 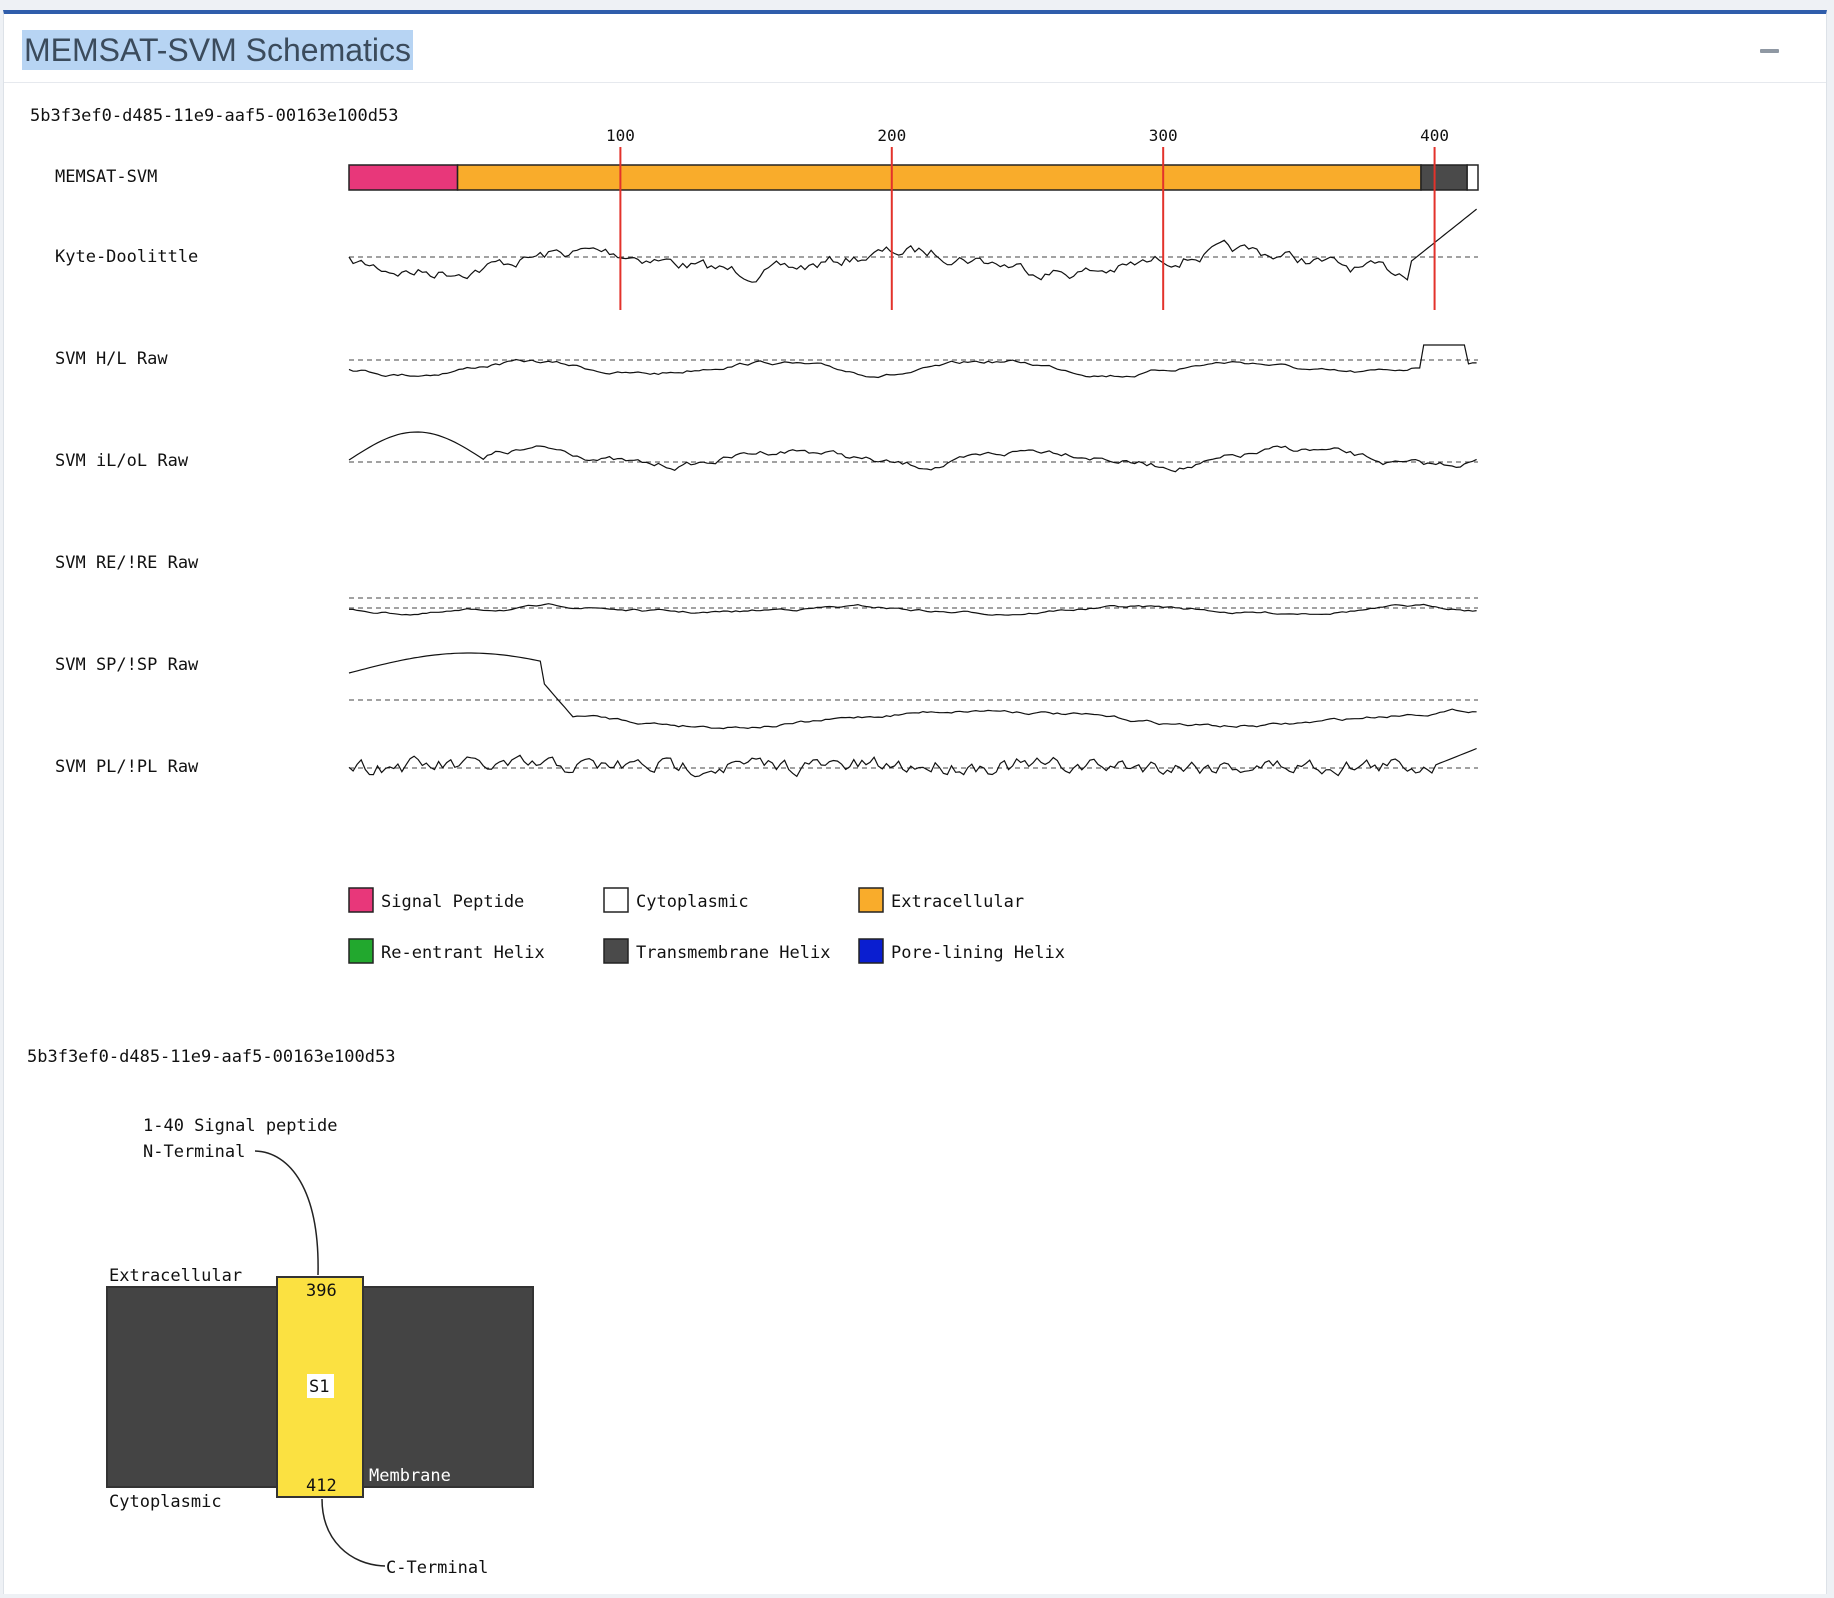 What do you see at coordinates (912, 245) in the screenshot?
I see `kyte-doolittle-trace` at bounding box center [912, 245].